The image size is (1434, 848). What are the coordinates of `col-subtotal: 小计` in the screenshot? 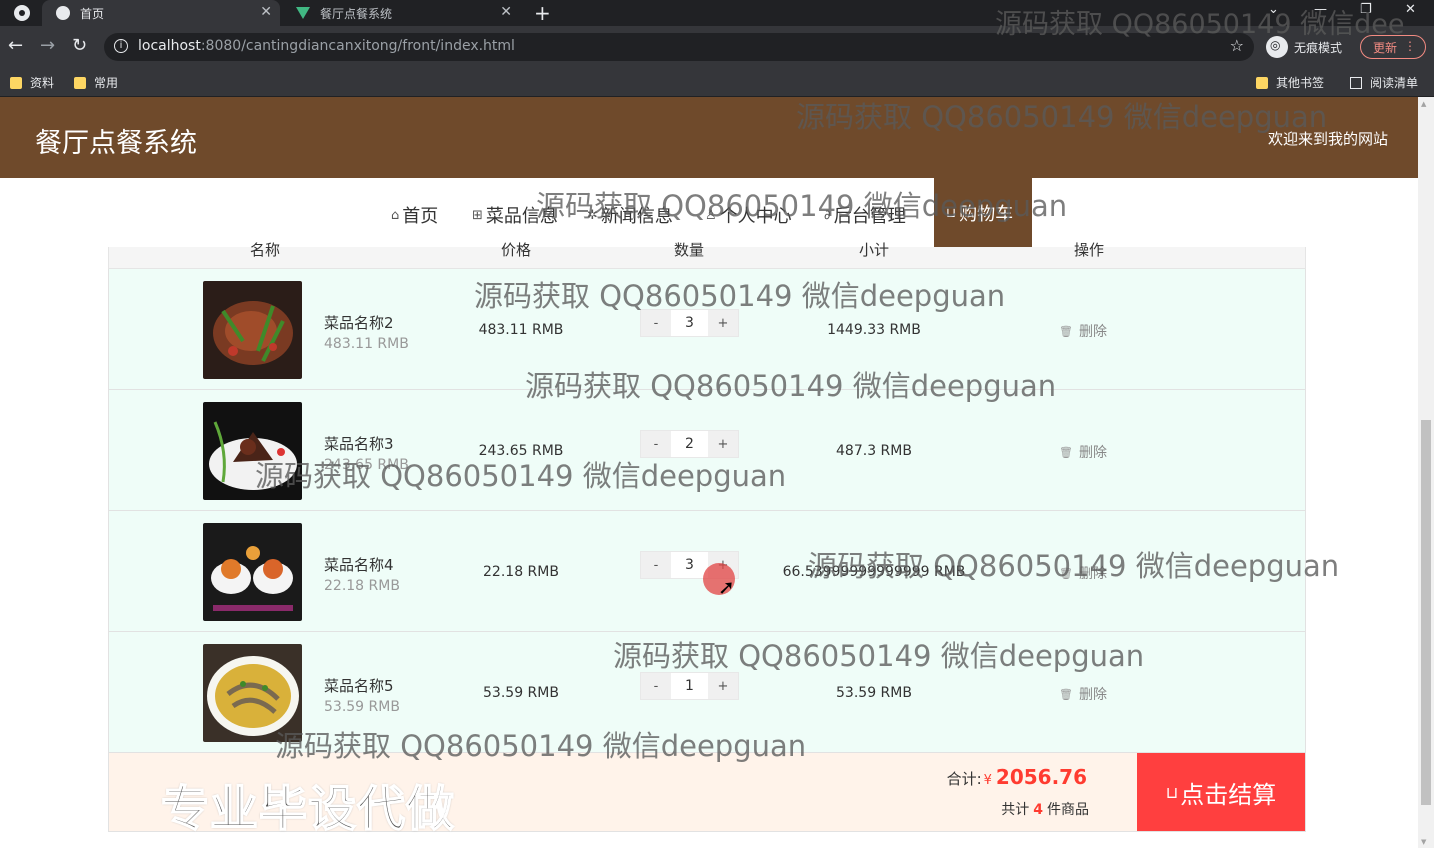 It's located at (874, 250).